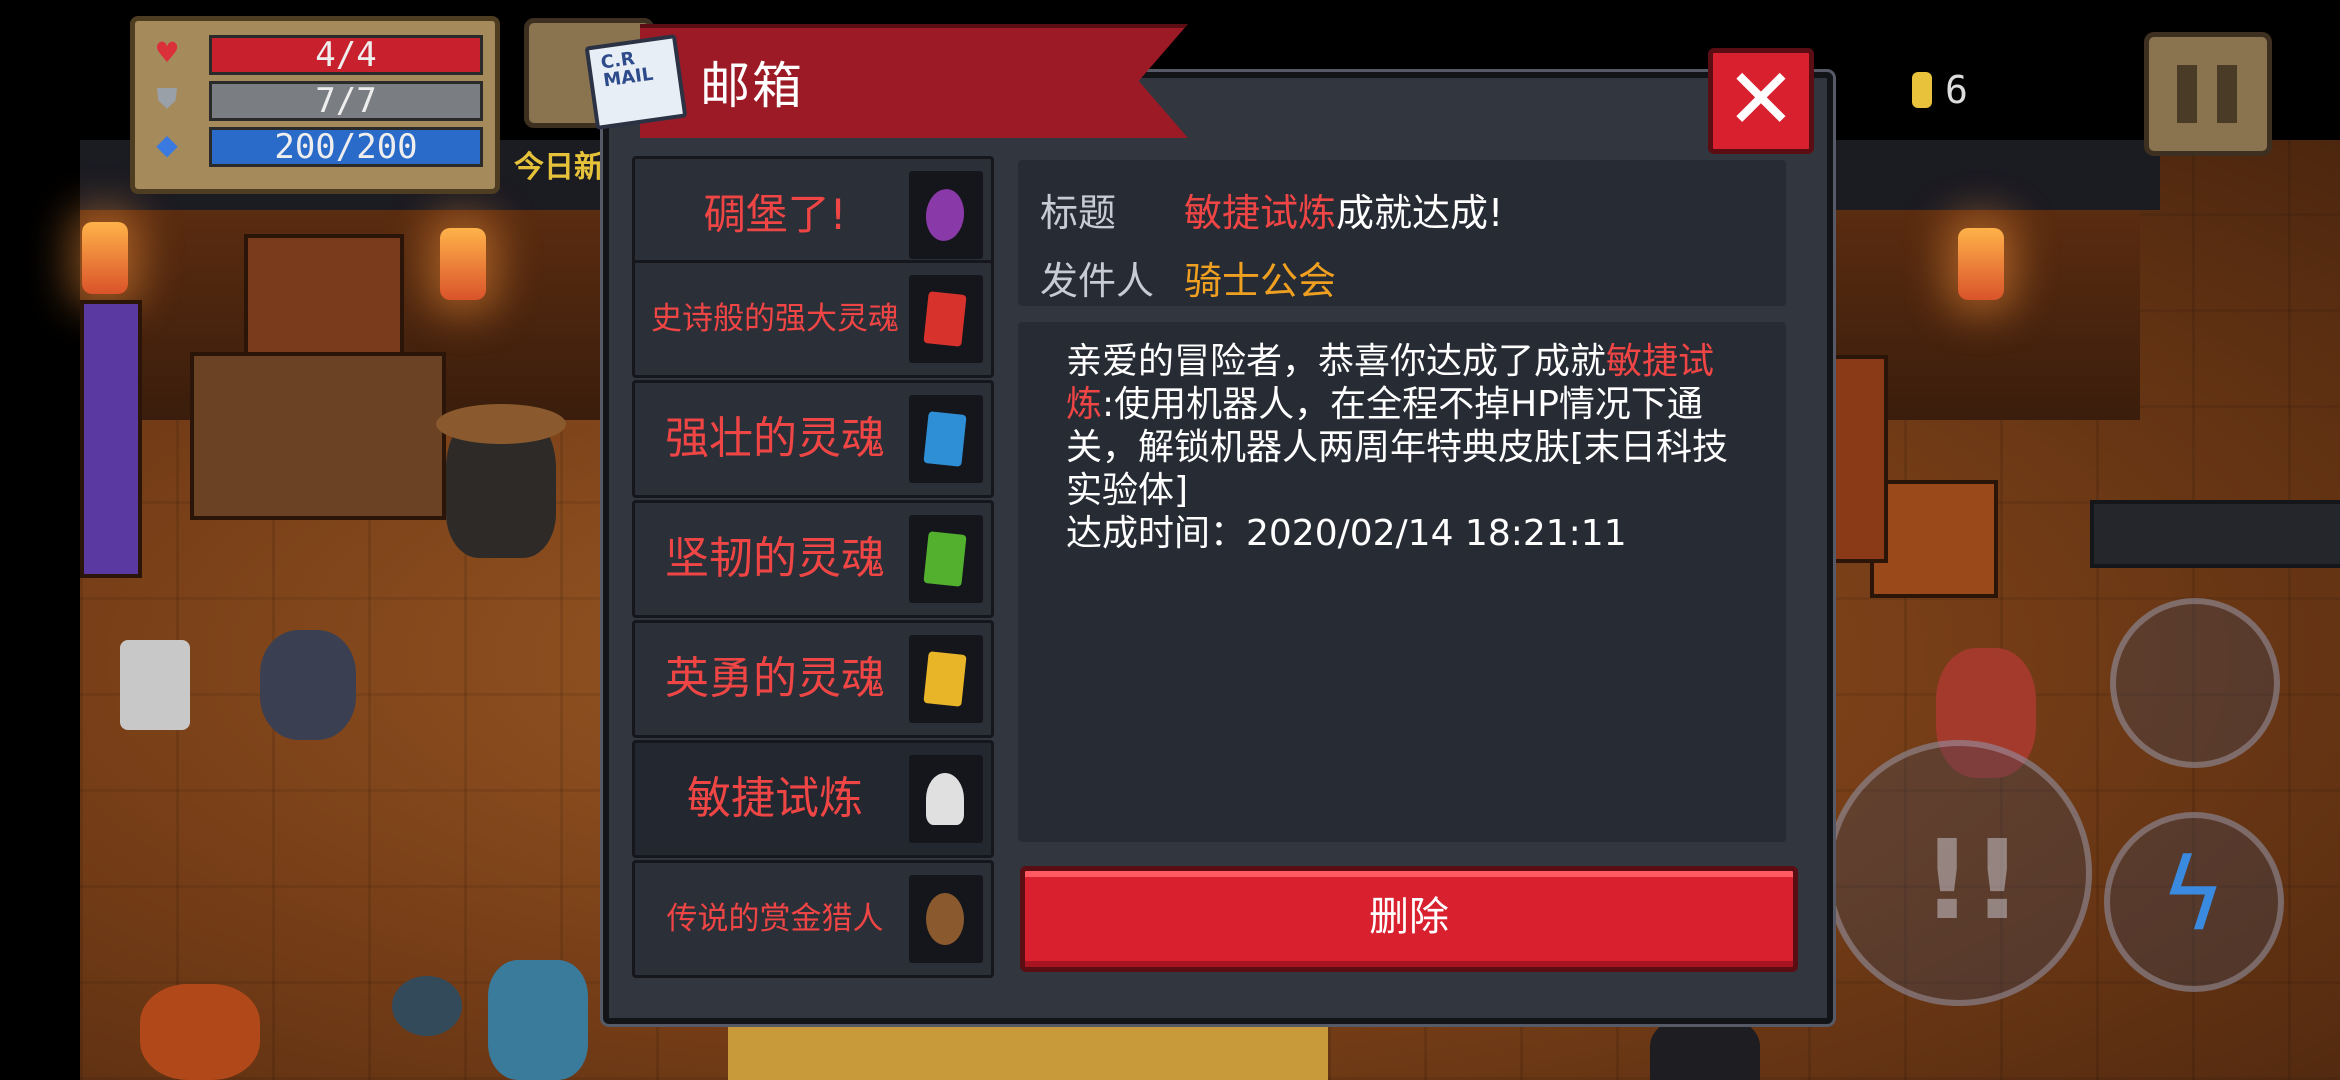 Image resolution: width=2340 pixels, height=1080 pixels. What do you see at coordinates (427, 1006) in the screenshot?
I see `pot-decoration` at bounding box center [427, 1006].